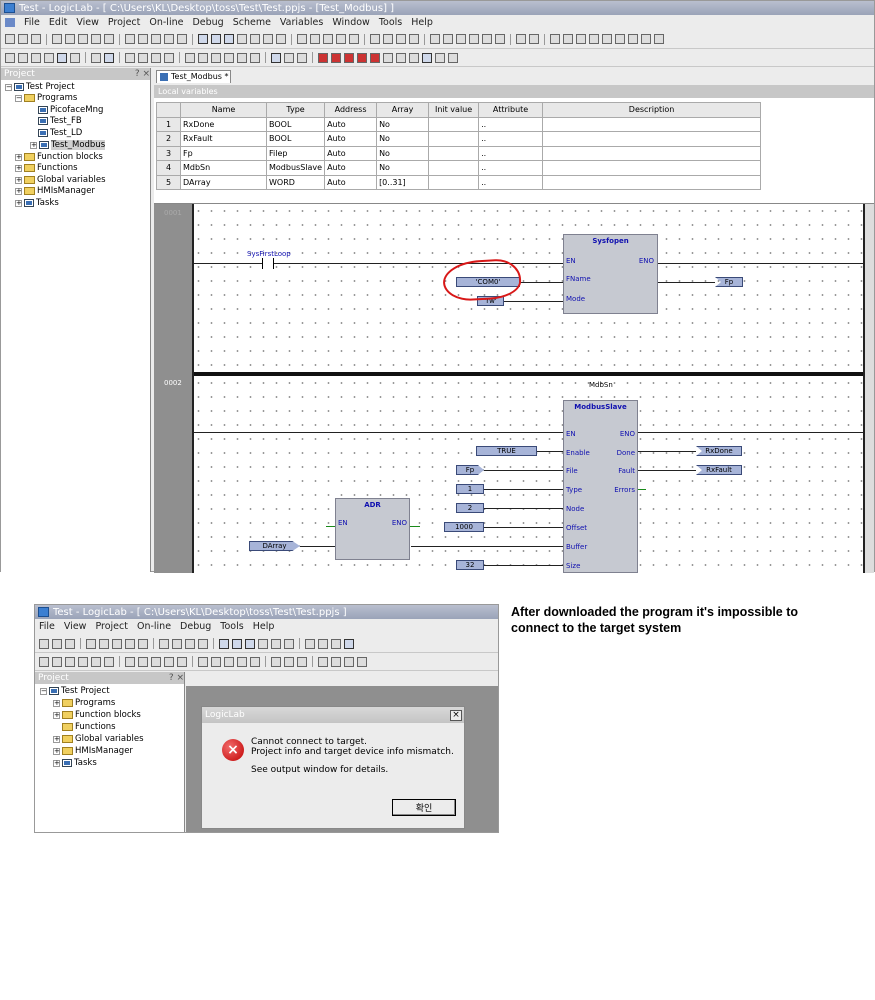 The width and height of the screenshot is (875, 1000). Describe the element at coordinates (620, 39) in the screenshot. I see `bp6-icon` at that location.